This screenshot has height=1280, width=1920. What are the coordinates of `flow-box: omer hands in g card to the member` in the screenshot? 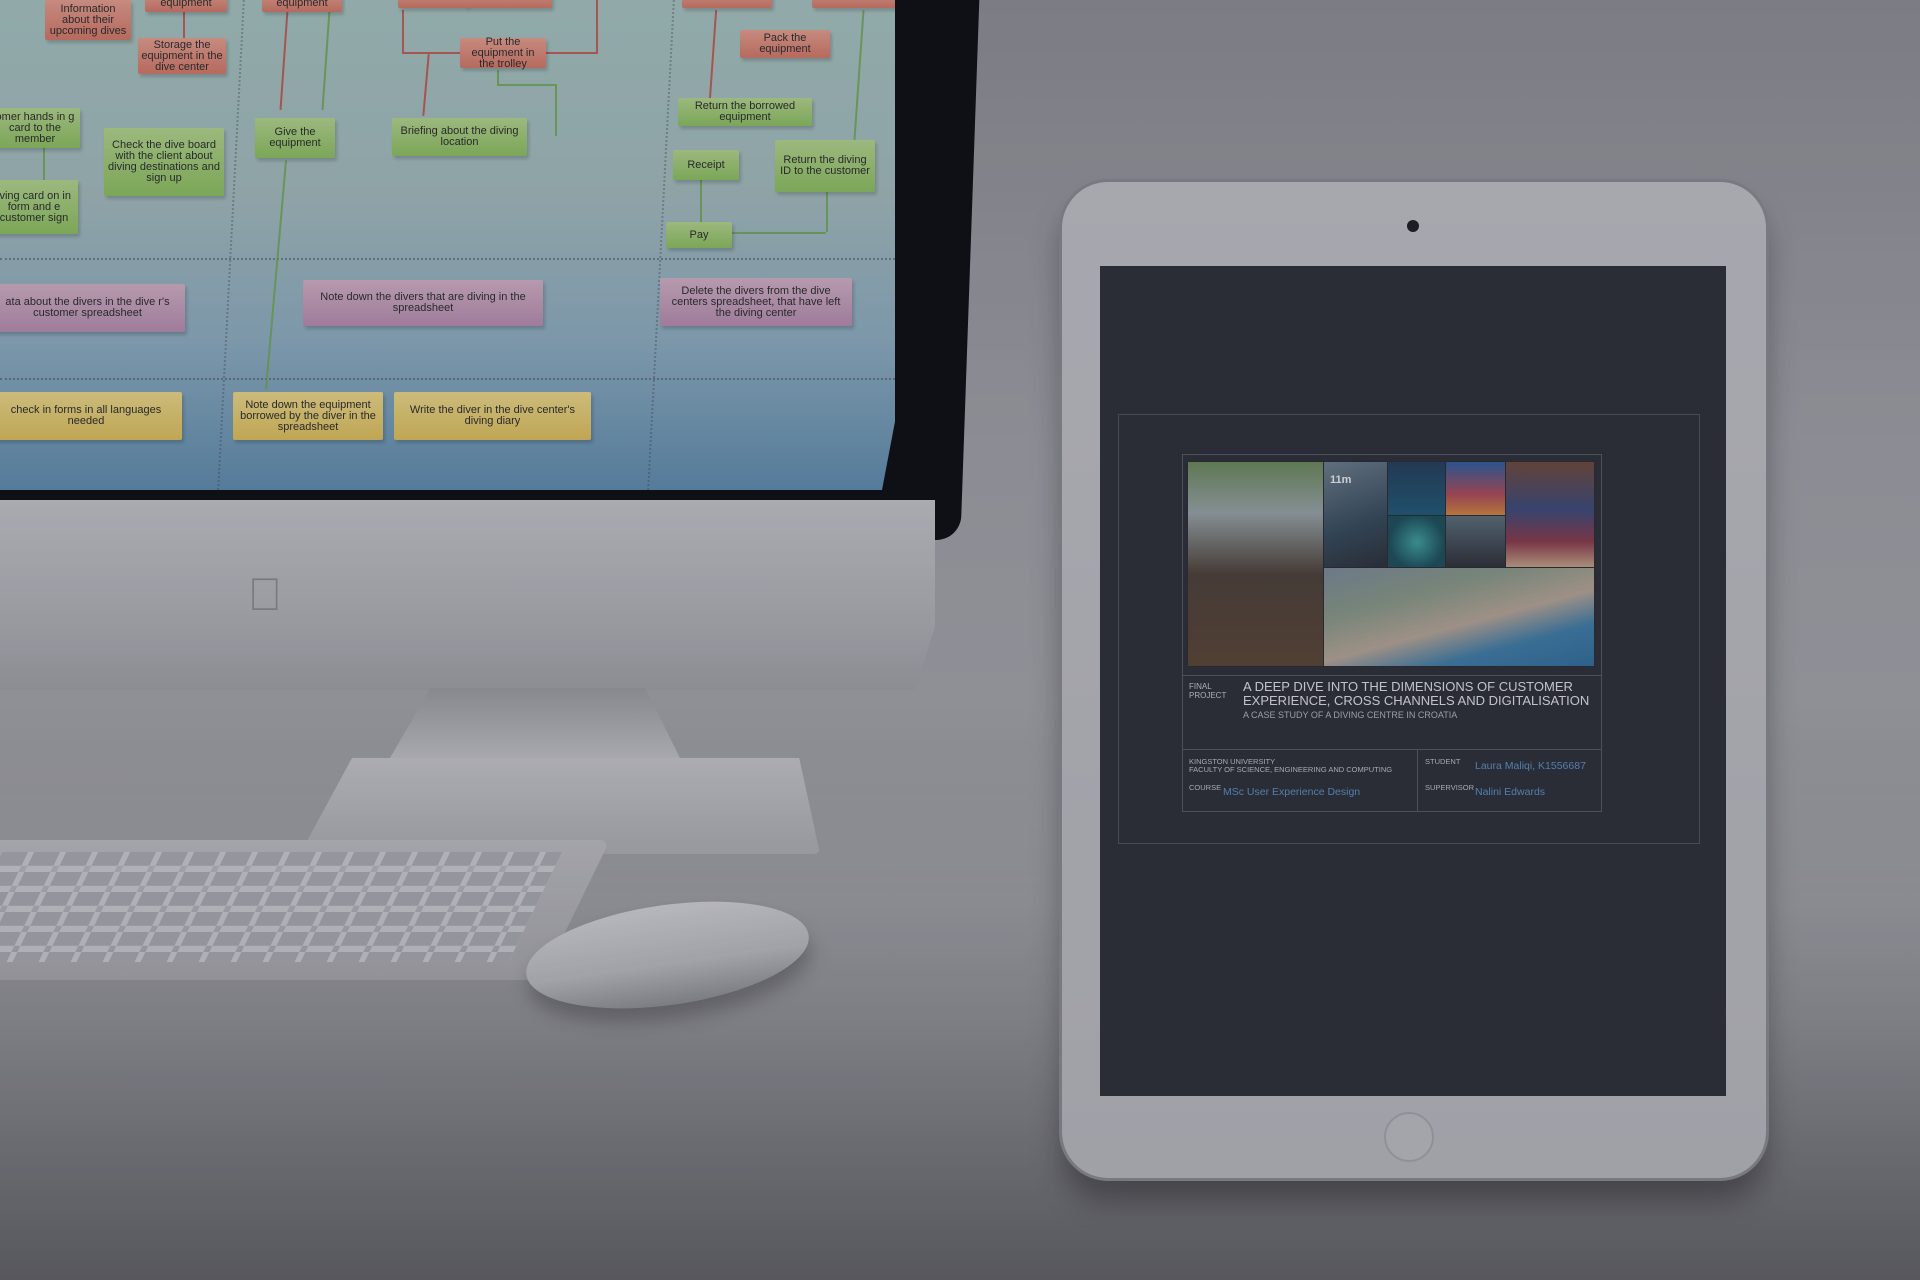 It's located at (40, 128).